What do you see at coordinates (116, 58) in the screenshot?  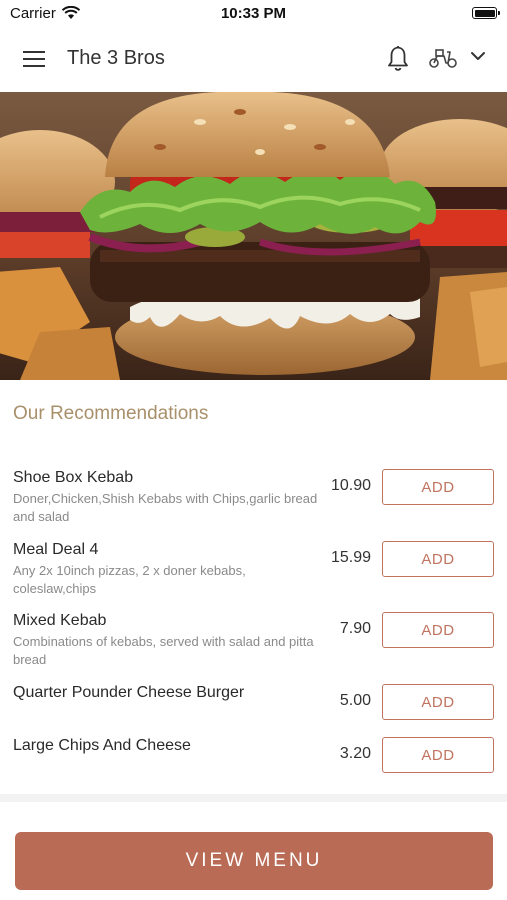 I see `restaurant-title: The 3 Bros` at bounding box center [116, 58].